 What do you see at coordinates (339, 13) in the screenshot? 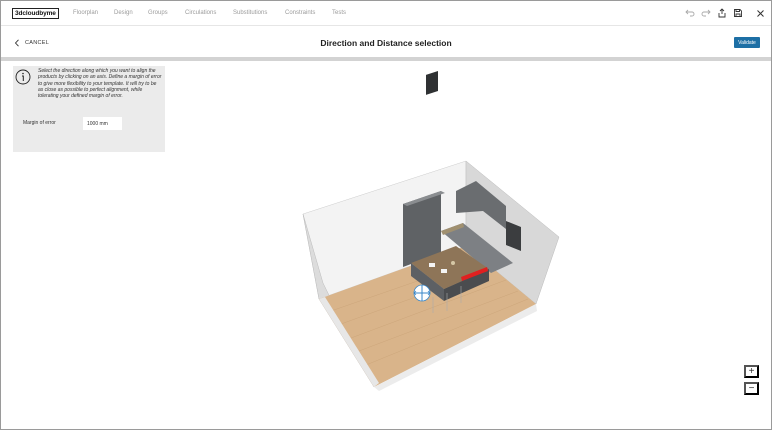
I see `nav-tests: Tests` at bounding box center [339, 13].